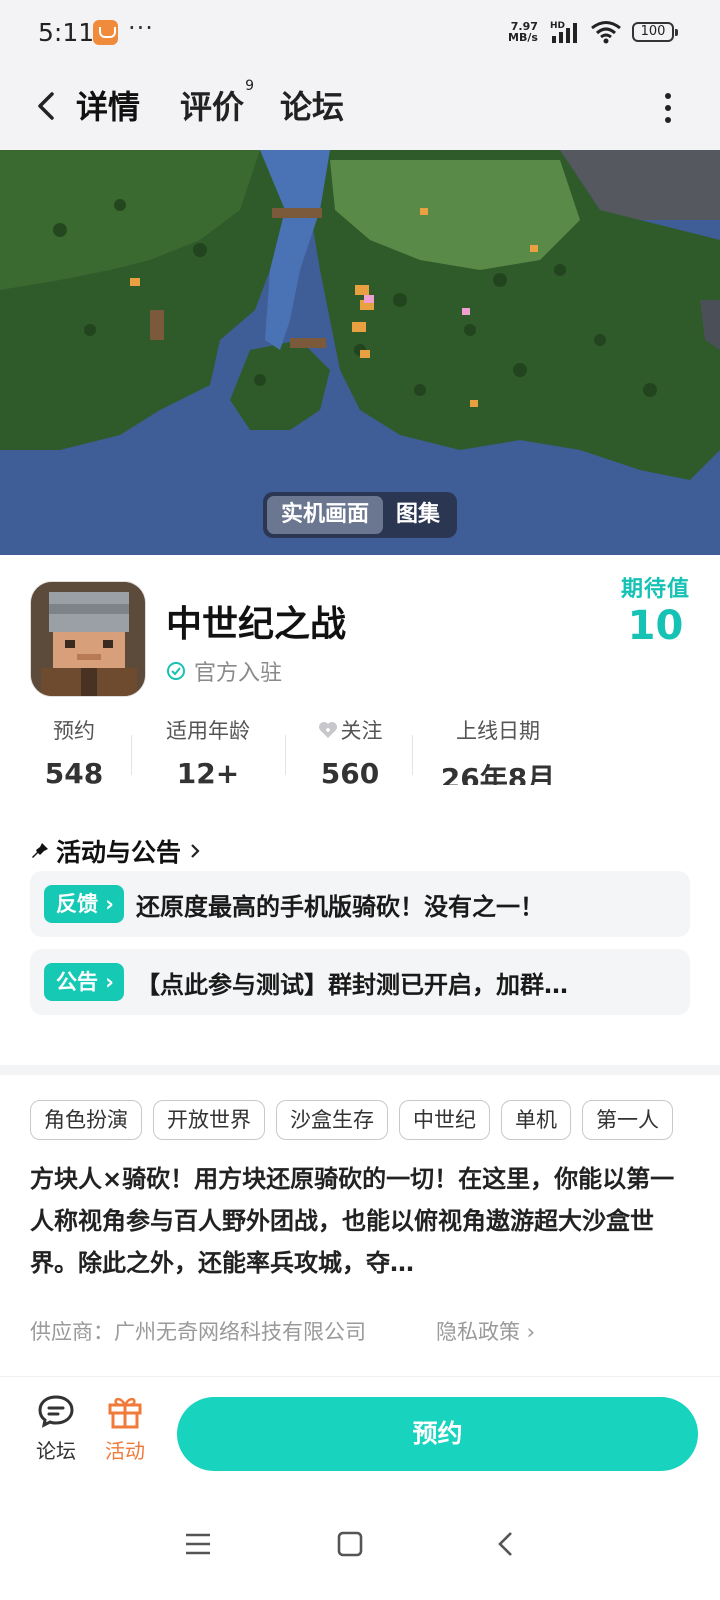 This screenshot has width=720, height=1600. I want to click on tag-chip: 单机, so click(536, 1120).